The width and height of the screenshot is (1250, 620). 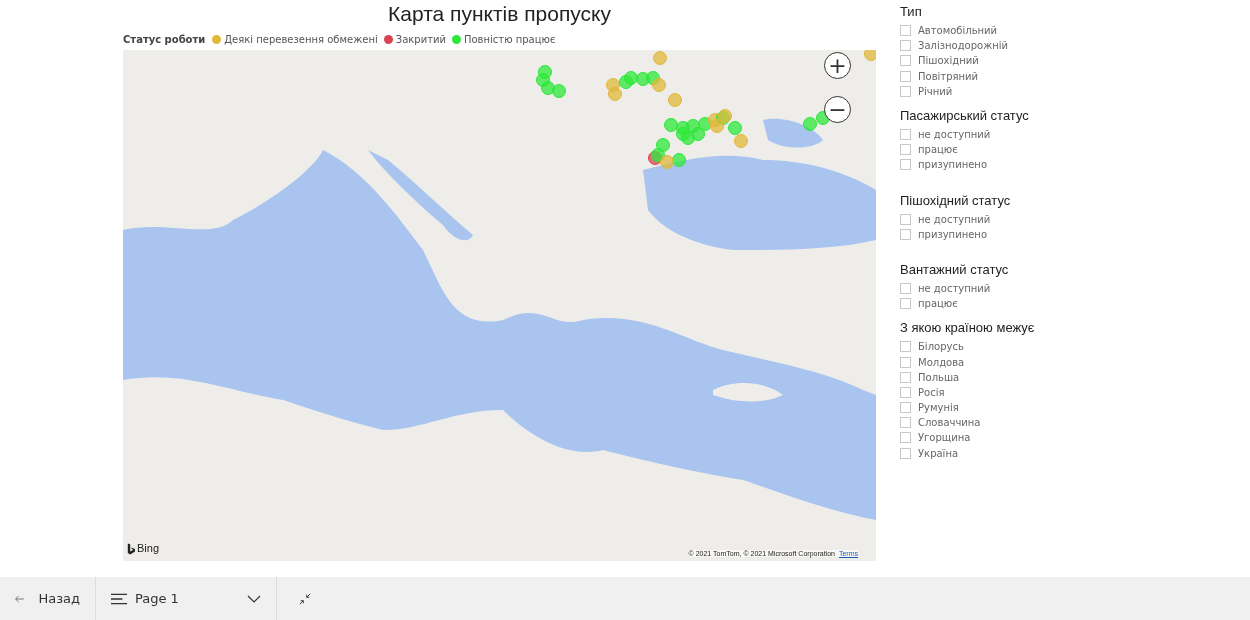 I want to click on legend-label: Закритий, so click(x=420, y=39).